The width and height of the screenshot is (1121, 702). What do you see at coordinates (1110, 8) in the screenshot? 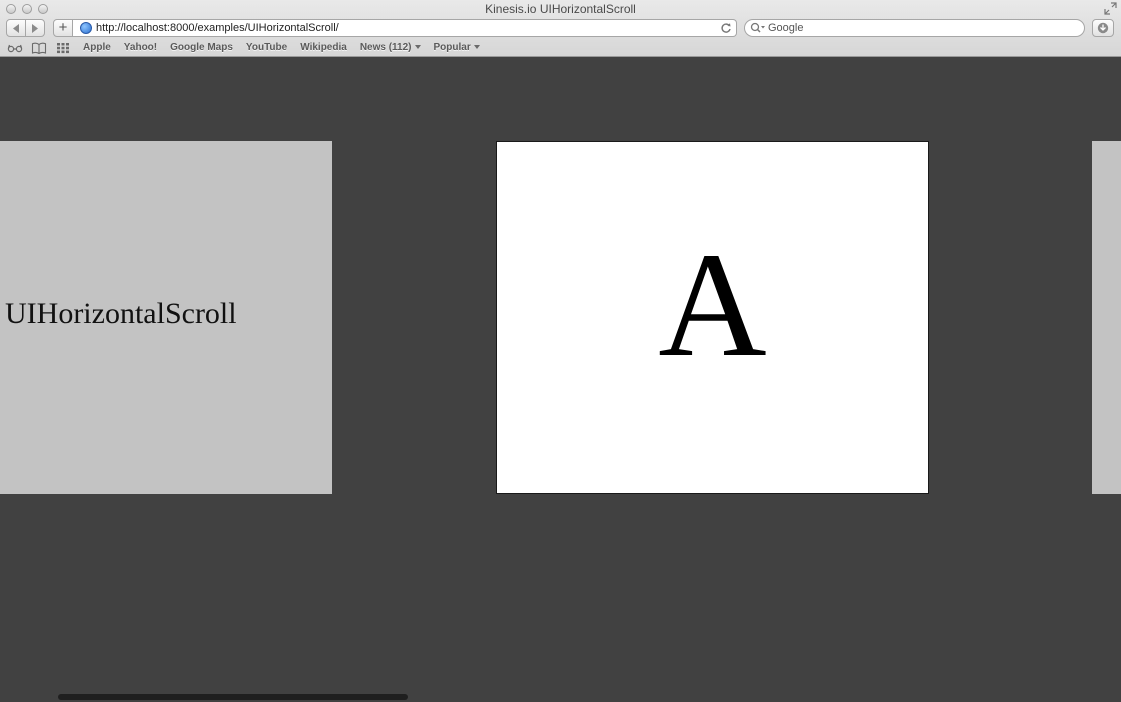
I see `fullscreen-icon` at bounding box center [1110, 8].